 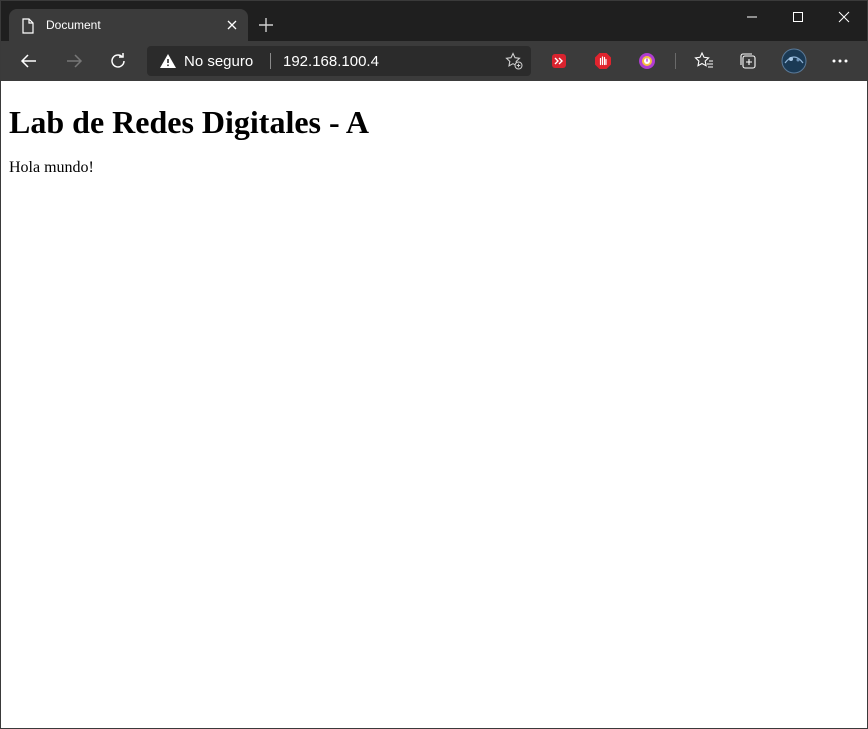 I want to click on extension-purple-icon, so click(x=647, y=61).